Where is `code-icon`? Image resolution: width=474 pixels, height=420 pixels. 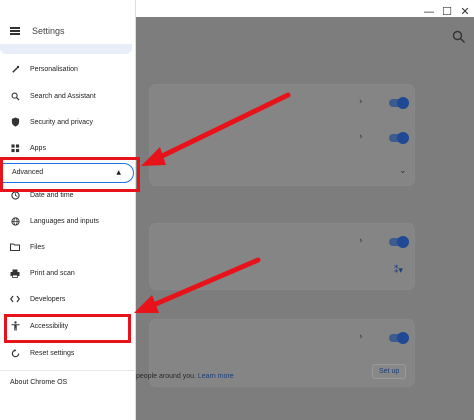 code-icon is located at coordinates (15, 299).